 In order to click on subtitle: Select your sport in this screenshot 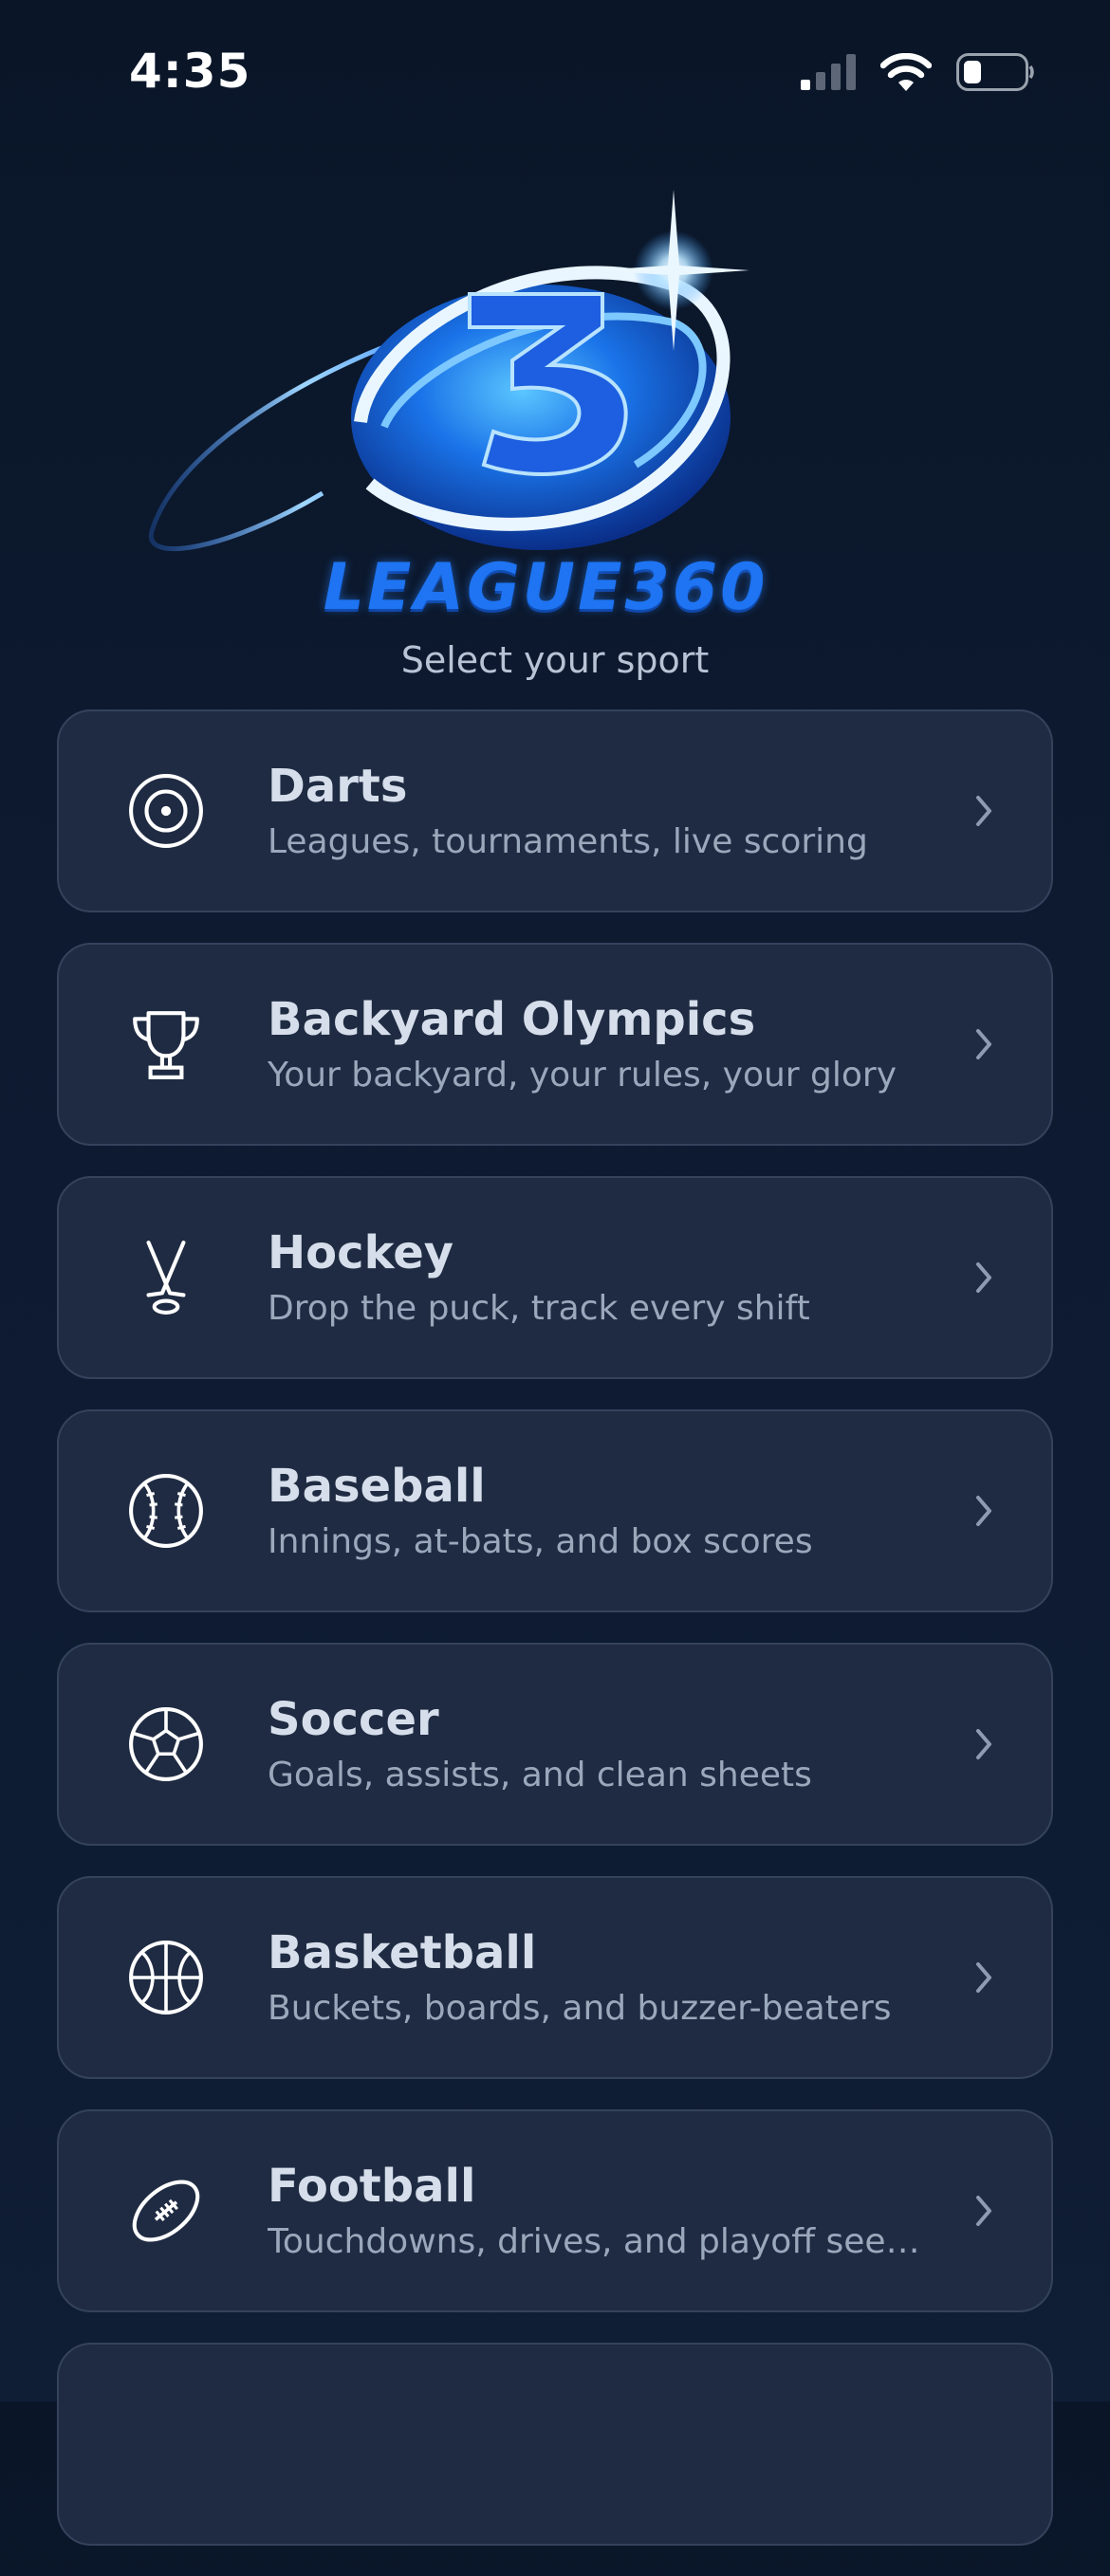, I will do `click(555, 660)`.